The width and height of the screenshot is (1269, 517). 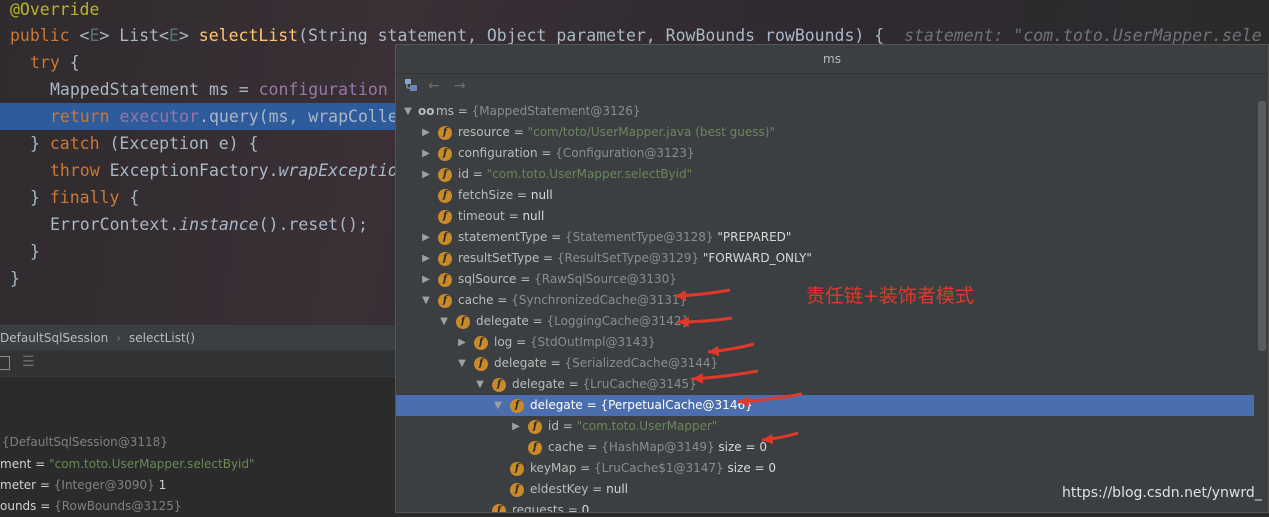 I want to click on variable-value: 1, so click(x=160, y=485).